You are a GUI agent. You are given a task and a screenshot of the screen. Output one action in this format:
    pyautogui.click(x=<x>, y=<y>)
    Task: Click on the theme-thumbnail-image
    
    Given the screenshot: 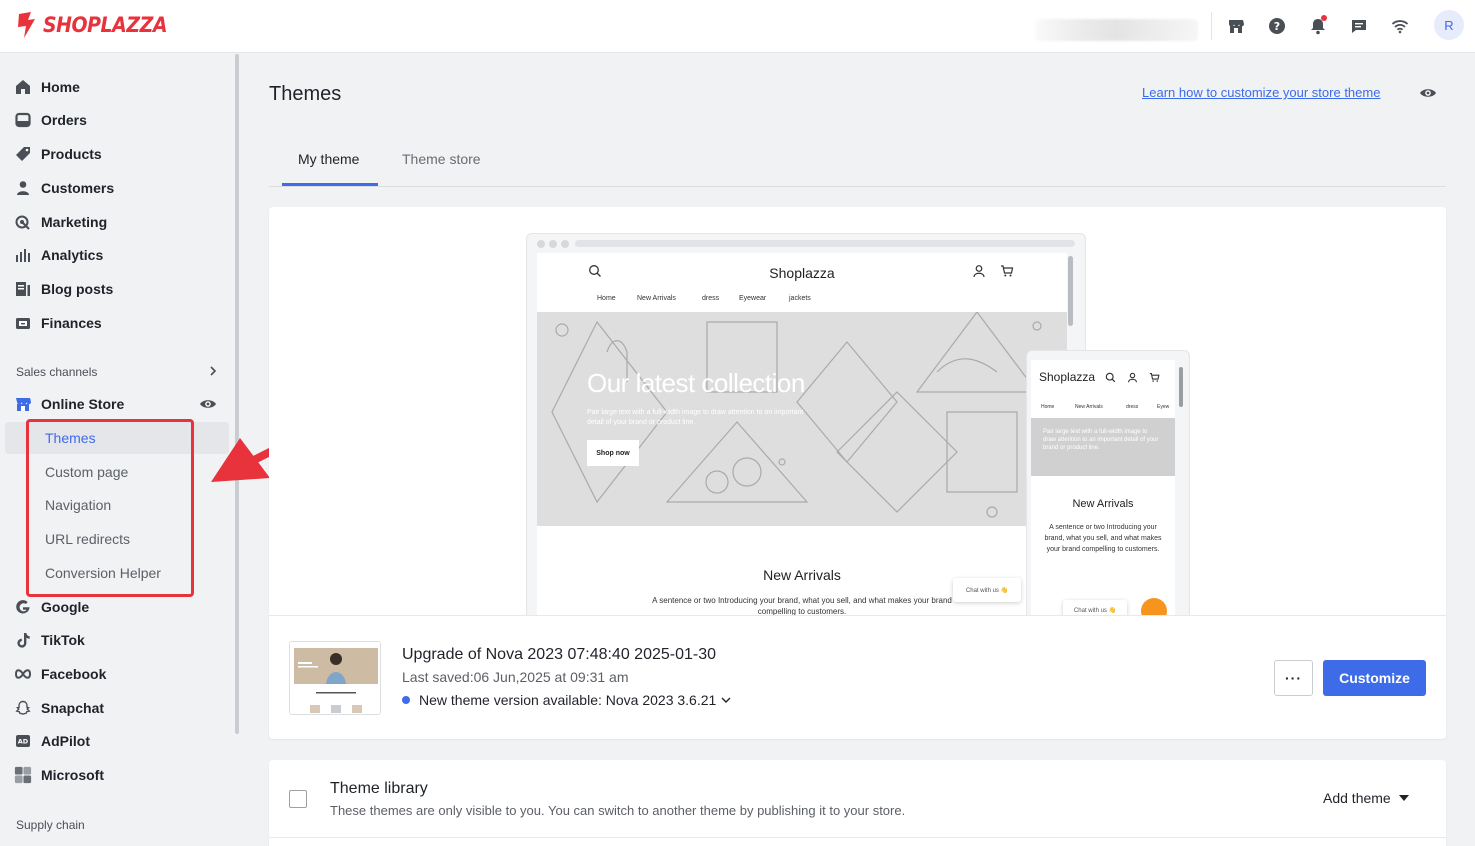 What is the action you would take?
    pyautogui.click(x=335, y=678)
    